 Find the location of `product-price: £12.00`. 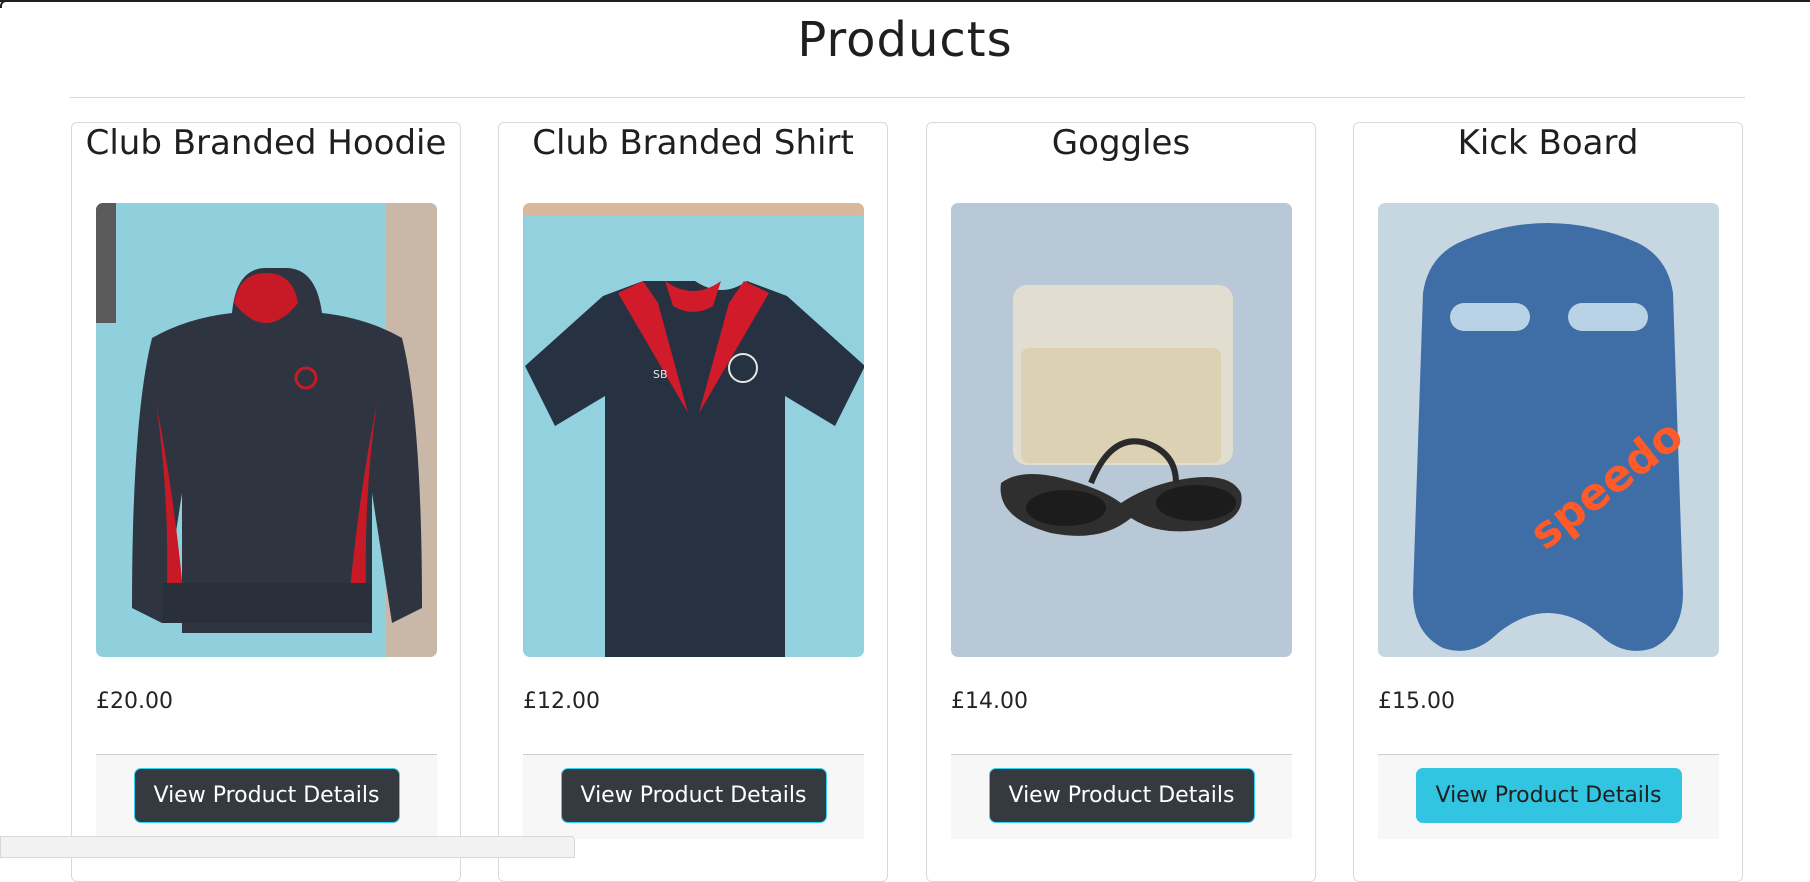

product-price: £12.00 is located at coordinates (561, 701).